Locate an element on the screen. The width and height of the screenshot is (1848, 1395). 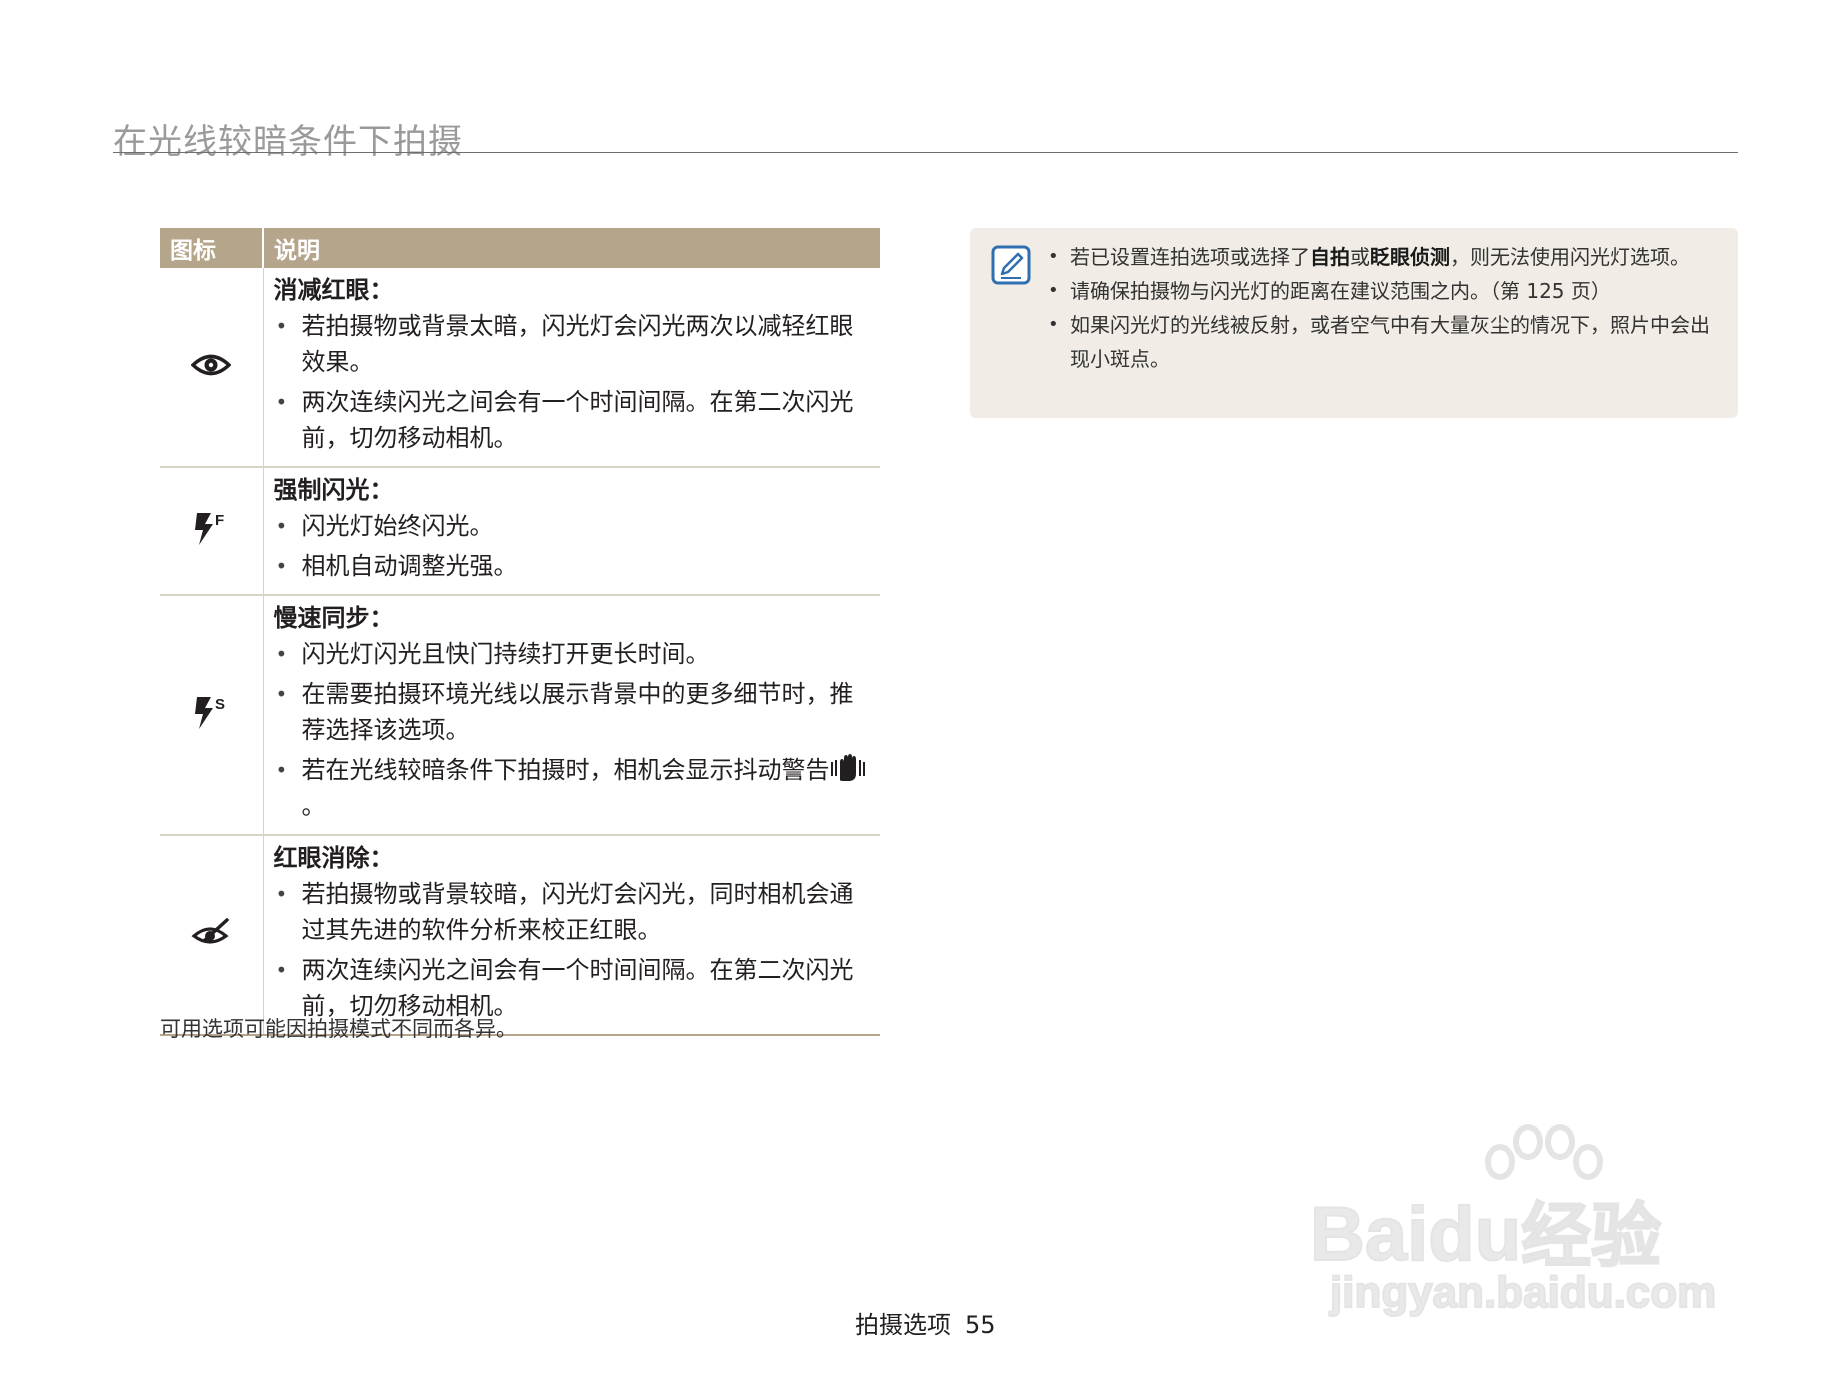
header-icon: 图标 is located at coordinates (212, 248).